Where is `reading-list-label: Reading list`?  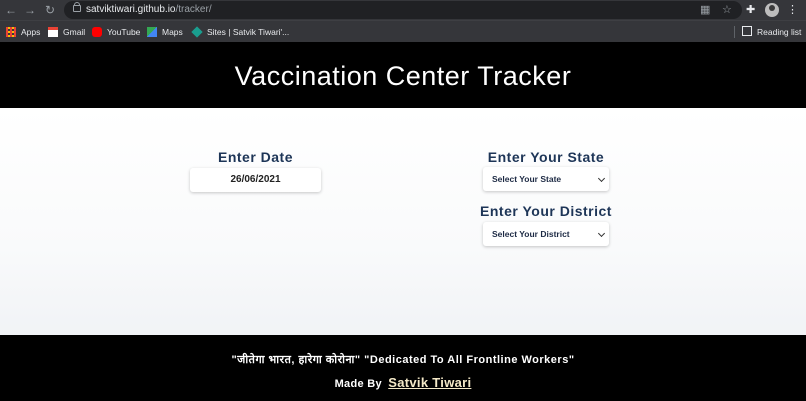
reading-list-label: Reading list is located at coordinates (779, 32).